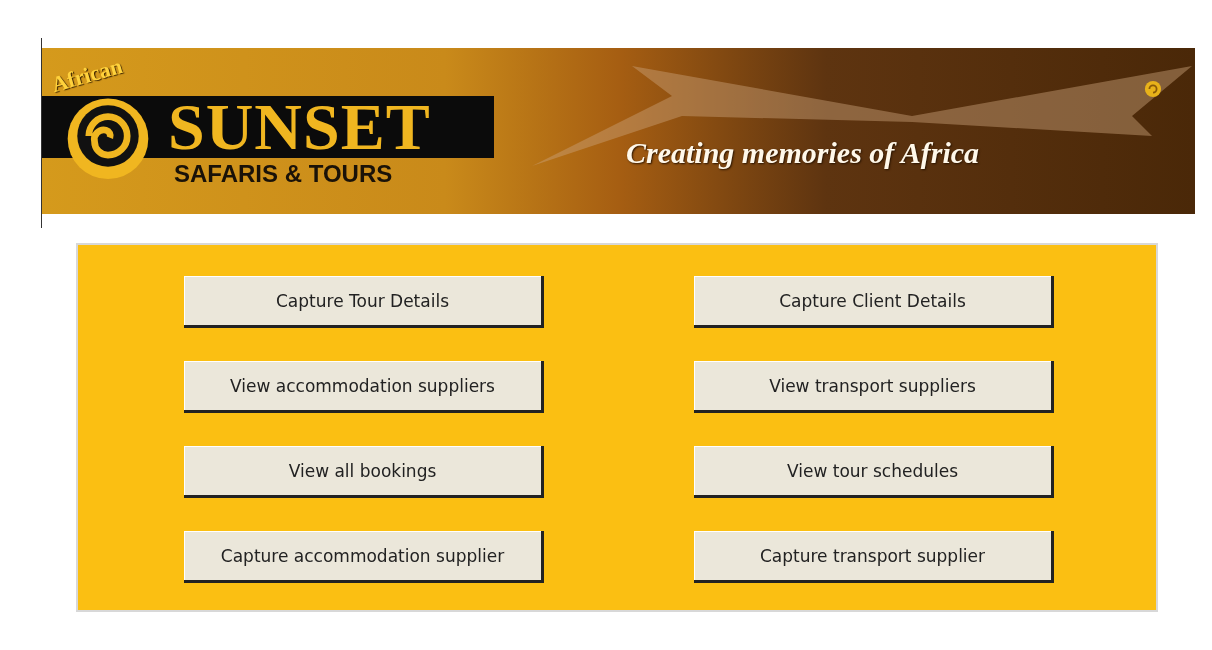 The height and width of the screenshot is (650, 1212). Describe the element at coordinates (874, 302) in the screenshot. I see `menu-button: Capture Client Details` at that location.